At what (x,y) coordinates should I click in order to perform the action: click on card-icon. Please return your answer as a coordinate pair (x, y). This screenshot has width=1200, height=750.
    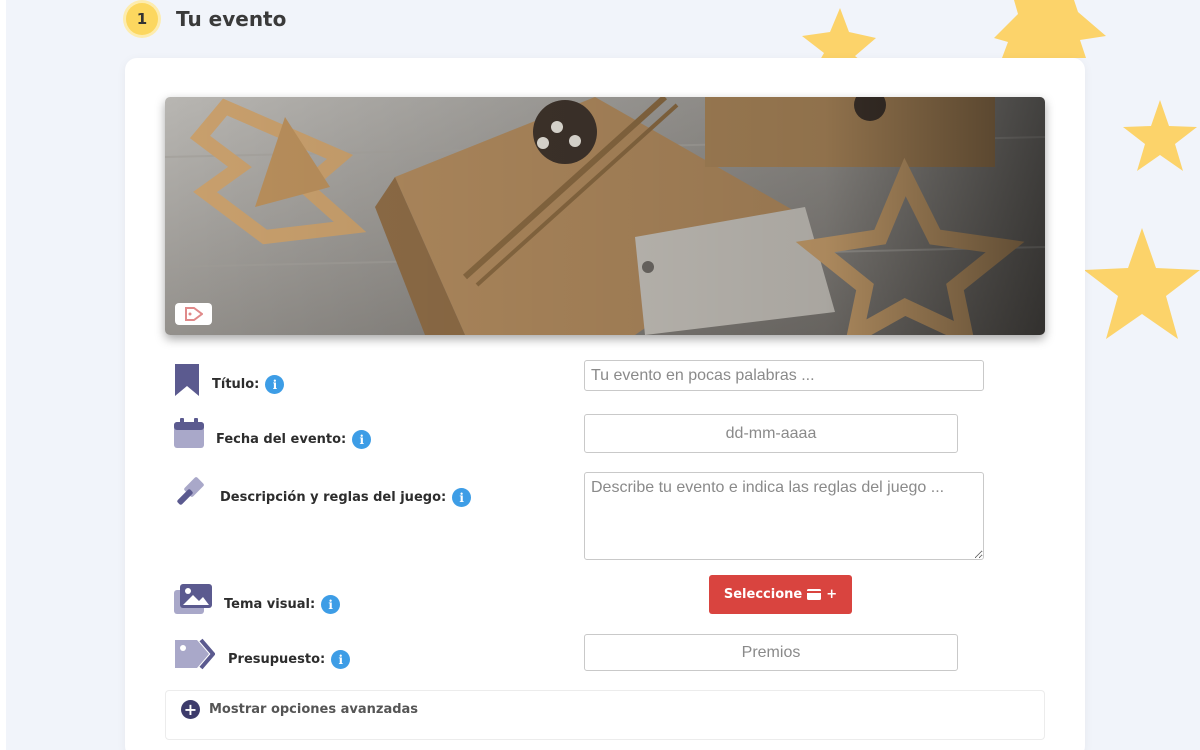
    Looking at the image, I should click on (814, 594).